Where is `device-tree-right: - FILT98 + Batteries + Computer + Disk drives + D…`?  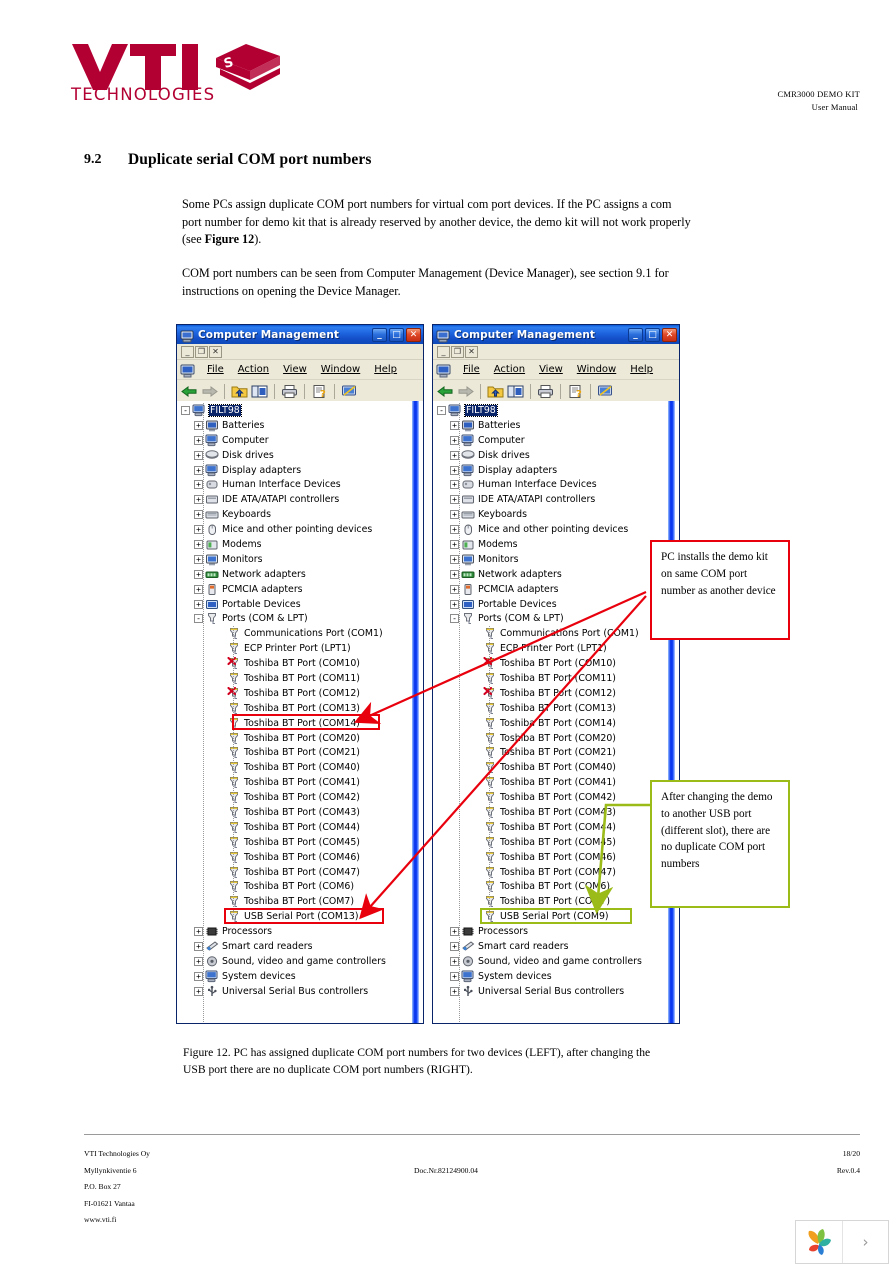 device-tree-right: - FILT98 + Batteries + Computer + Disk drives + D… is located at coordinates (549, 713).